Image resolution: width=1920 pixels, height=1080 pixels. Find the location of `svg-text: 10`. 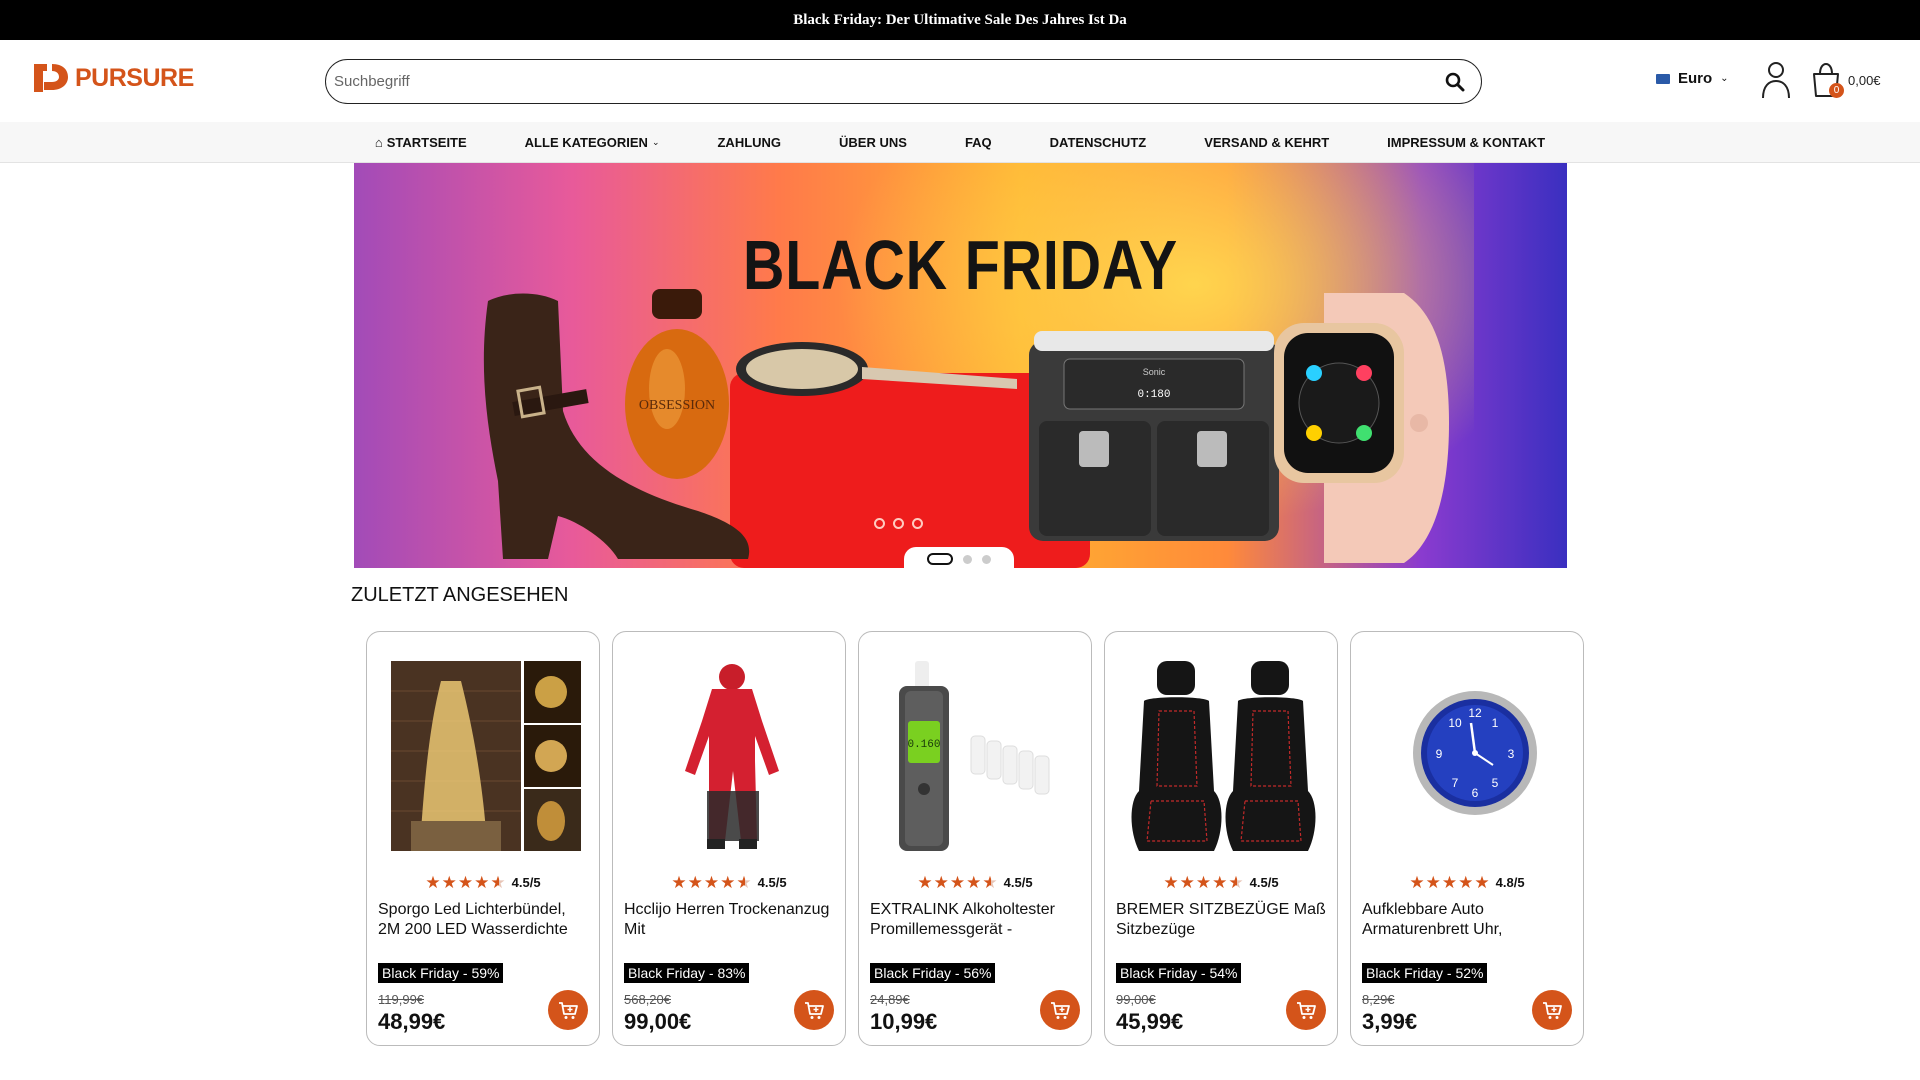

svg-text: 10 is located at coordinates (1455, 723).